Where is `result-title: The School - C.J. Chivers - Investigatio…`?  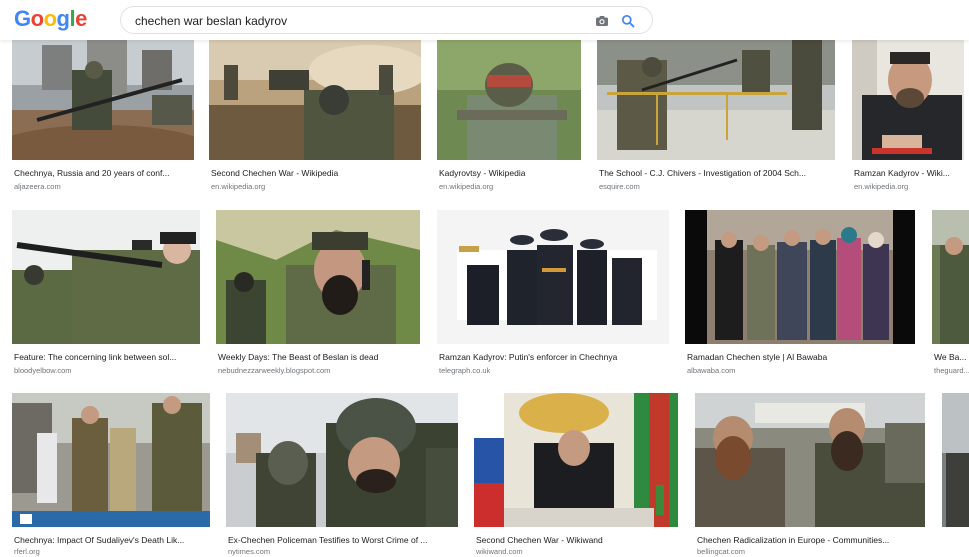
result-title: The School - C.J. Chivers - Investigatio… is located at coordinates (716, 173).